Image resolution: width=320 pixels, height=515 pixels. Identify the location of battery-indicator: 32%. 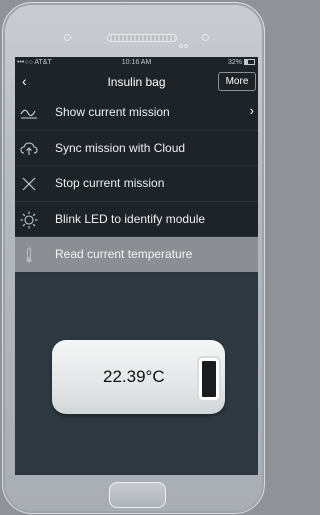
(241, 62).